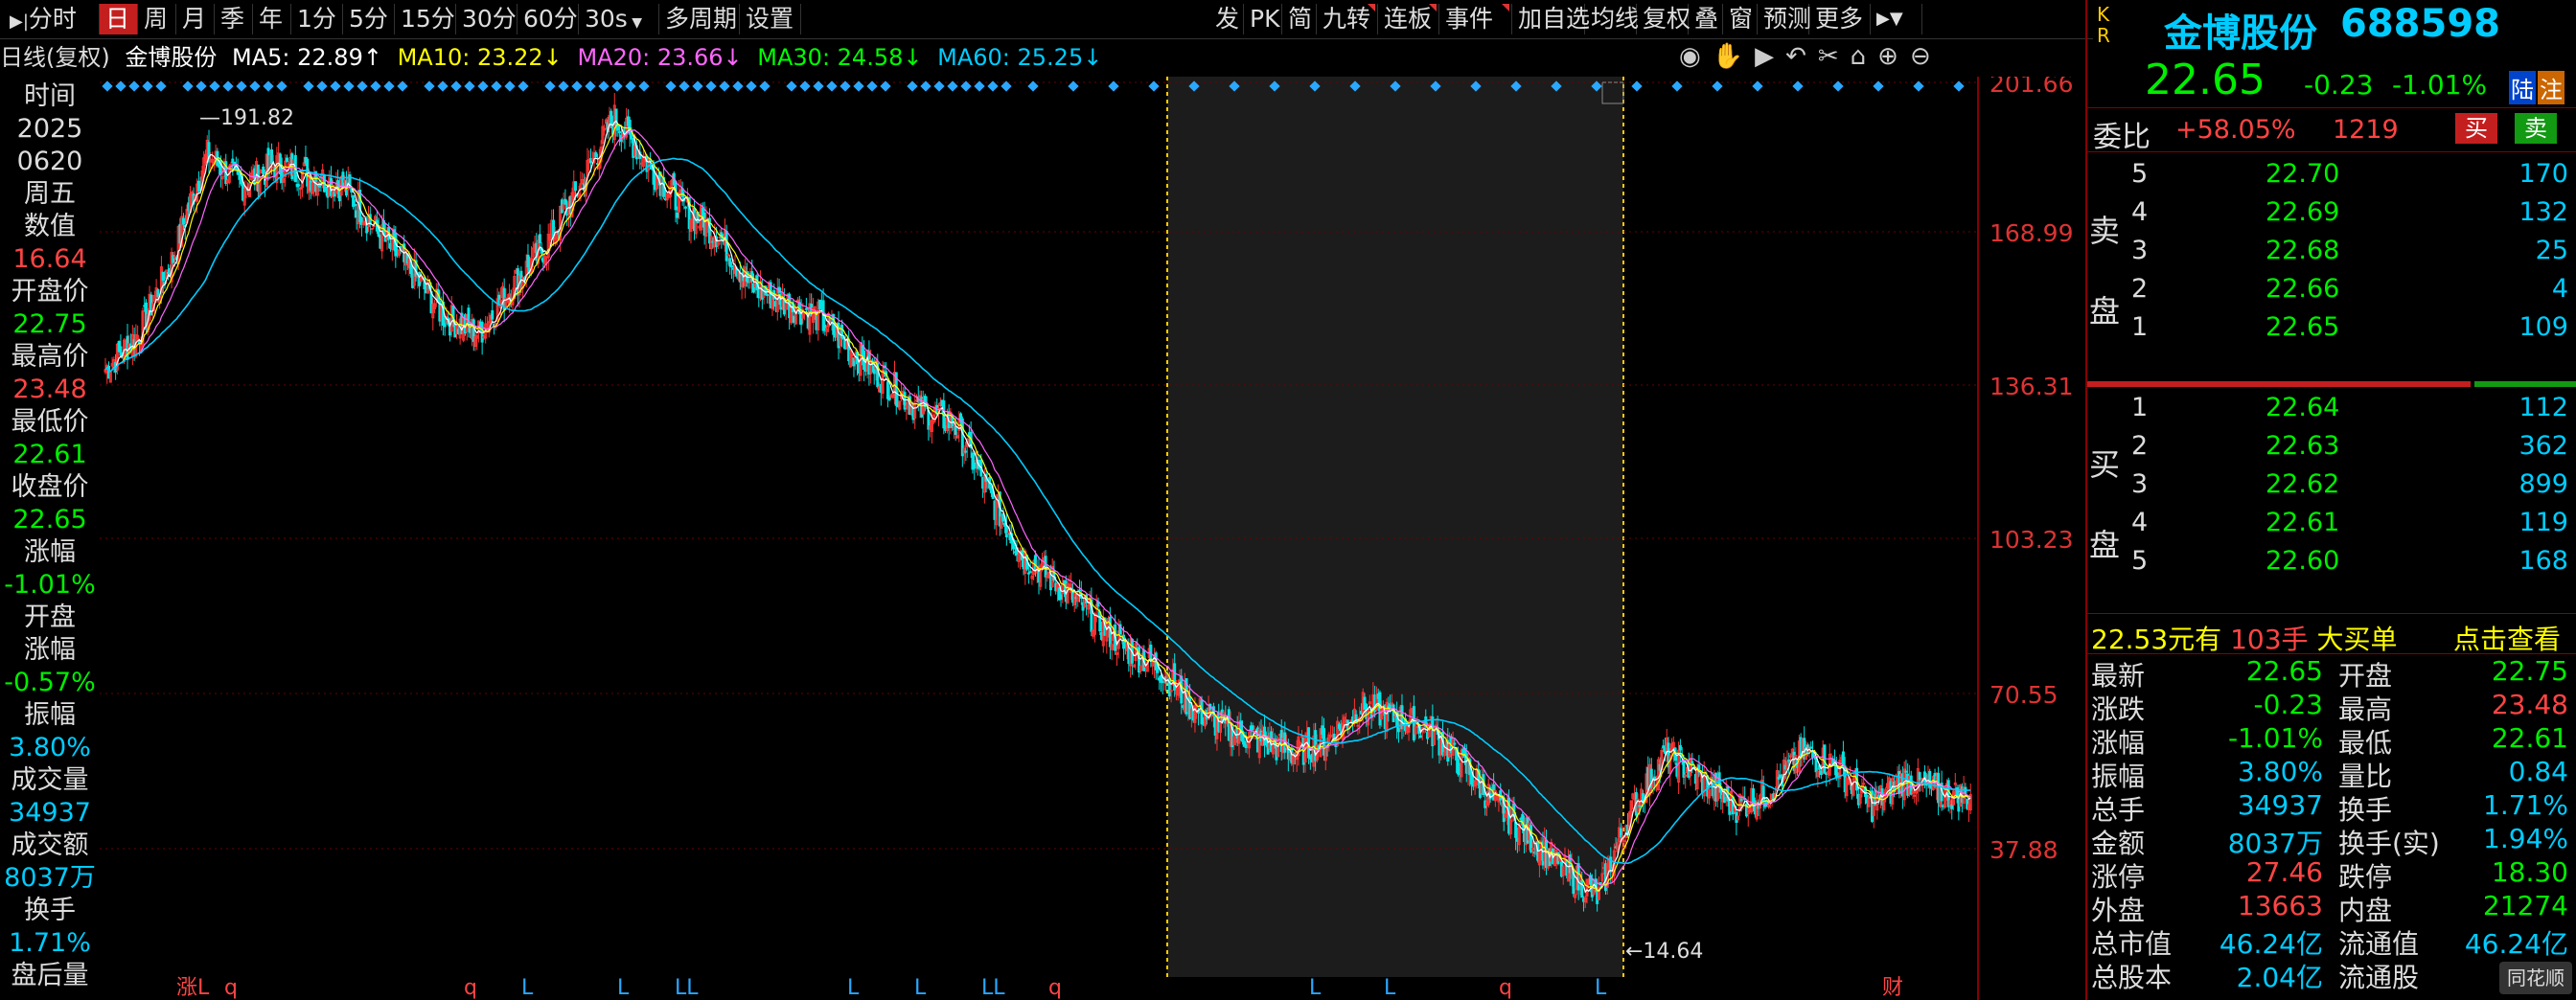 The height and width of the screenshot is (1000, 2576). Describe the element at coordinates (50, 357) in the screenshot. I see `info-panel-row: 最高价` at that location.